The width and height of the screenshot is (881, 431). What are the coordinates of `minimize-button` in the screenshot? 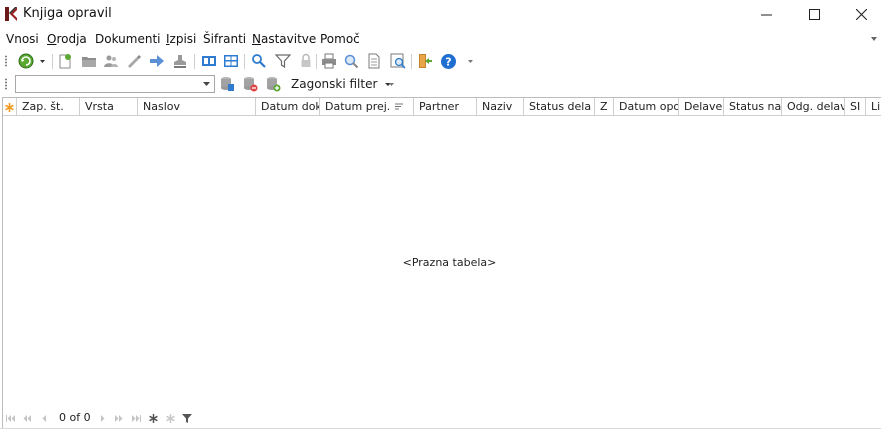 It's located at (766, 14).